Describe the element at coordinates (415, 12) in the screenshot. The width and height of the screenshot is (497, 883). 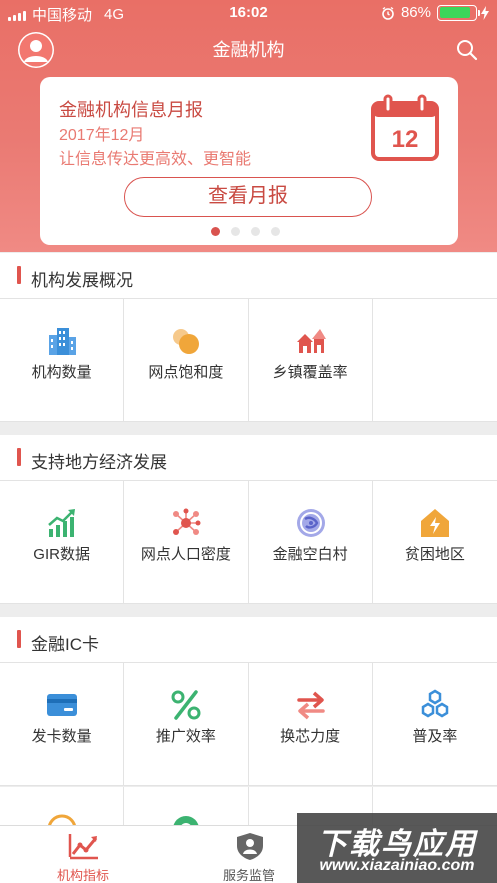
I see `battery-percent: 86%` at that location.